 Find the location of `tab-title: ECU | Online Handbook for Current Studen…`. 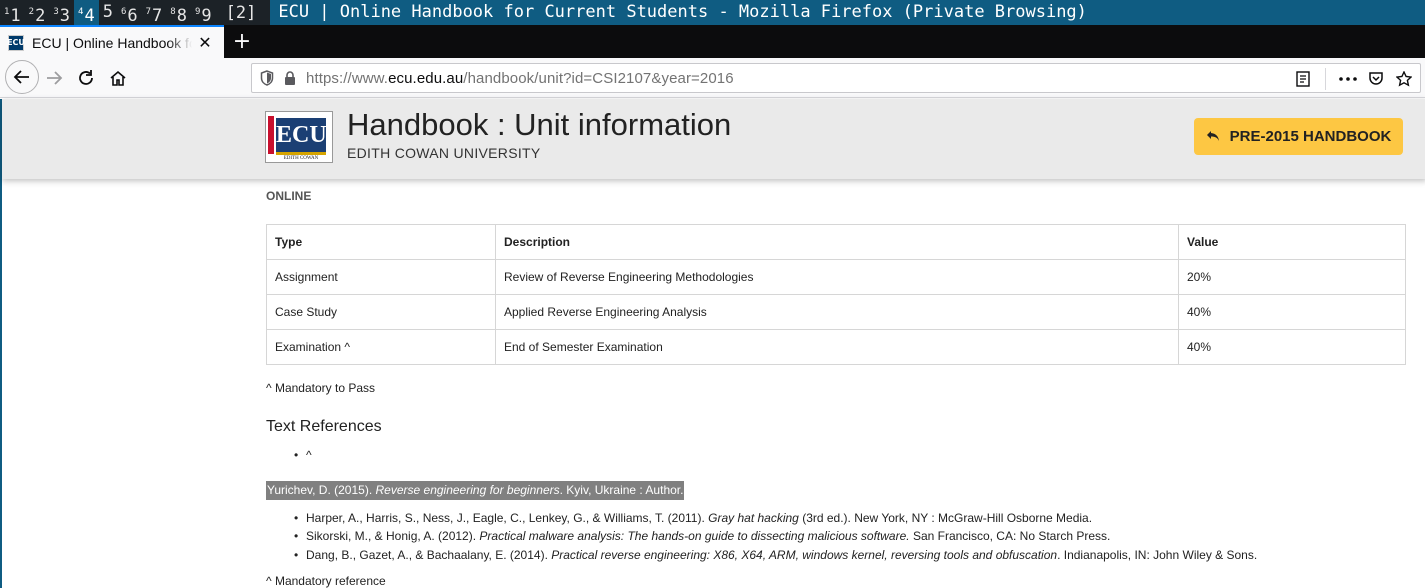

tab-title: ECU | Online Handbook for Current Studen… is located at coordinates (112, 42).